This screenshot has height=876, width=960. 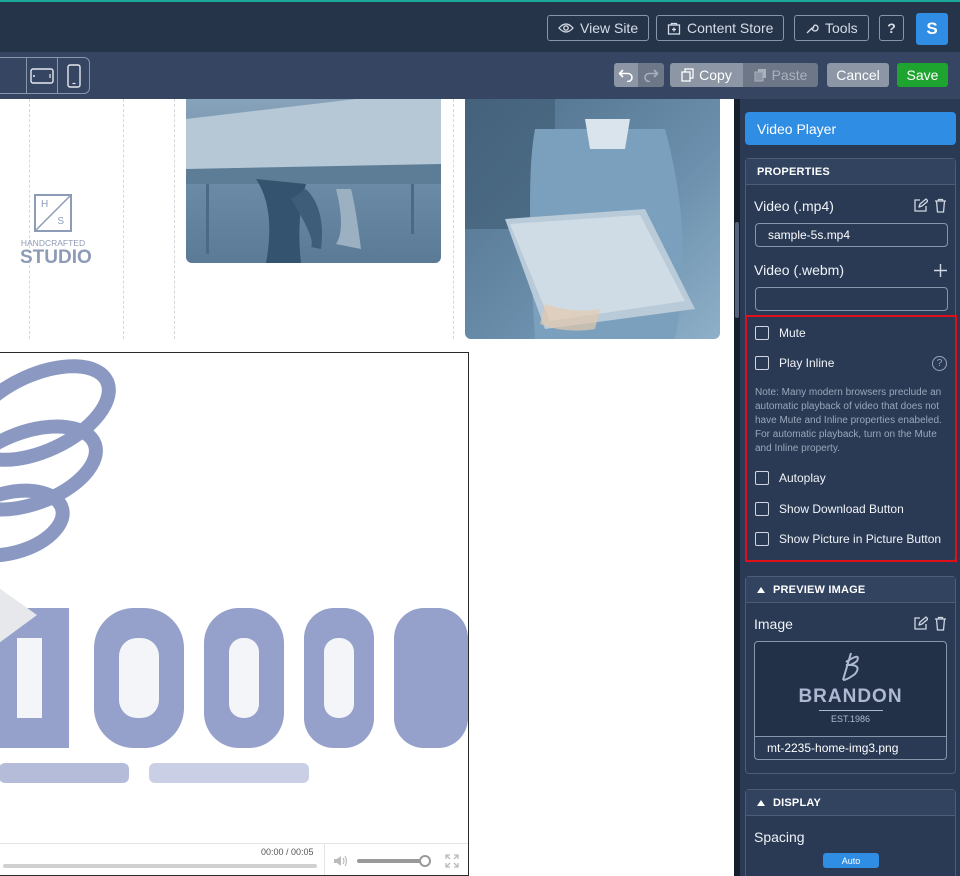 I want to click on avatar-initial: S, so click(x=932, y=28).